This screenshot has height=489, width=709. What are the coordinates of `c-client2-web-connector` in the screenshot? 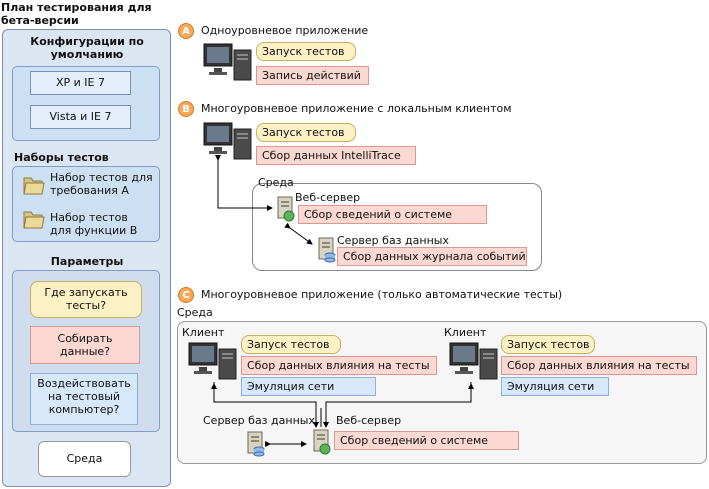 It's located at (397, 405).